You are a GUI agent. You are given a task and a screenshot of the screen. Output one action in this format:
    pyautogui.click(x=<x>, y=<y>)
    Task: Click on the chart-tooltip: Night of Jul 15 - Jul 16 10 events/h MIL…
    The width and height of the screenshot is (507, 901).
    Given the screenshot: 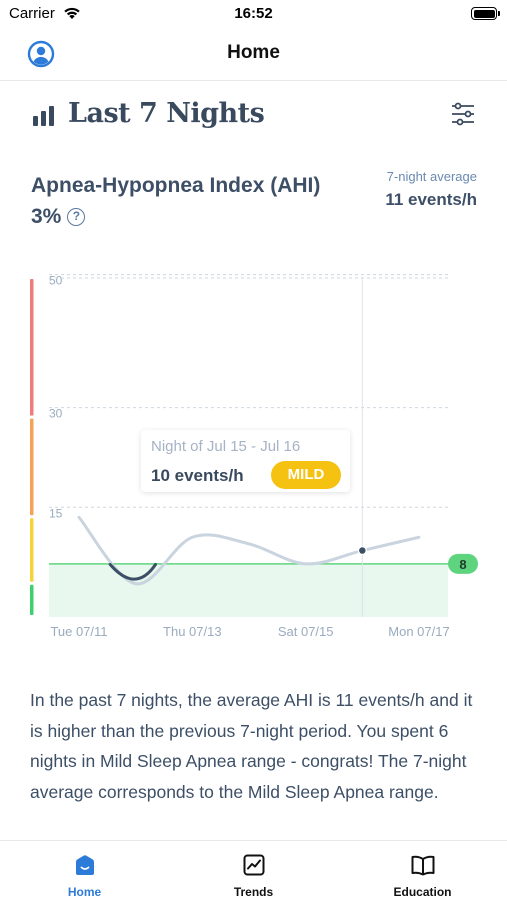 What is the action you would take?
    pyautogui.click(x=245, y=461)
    